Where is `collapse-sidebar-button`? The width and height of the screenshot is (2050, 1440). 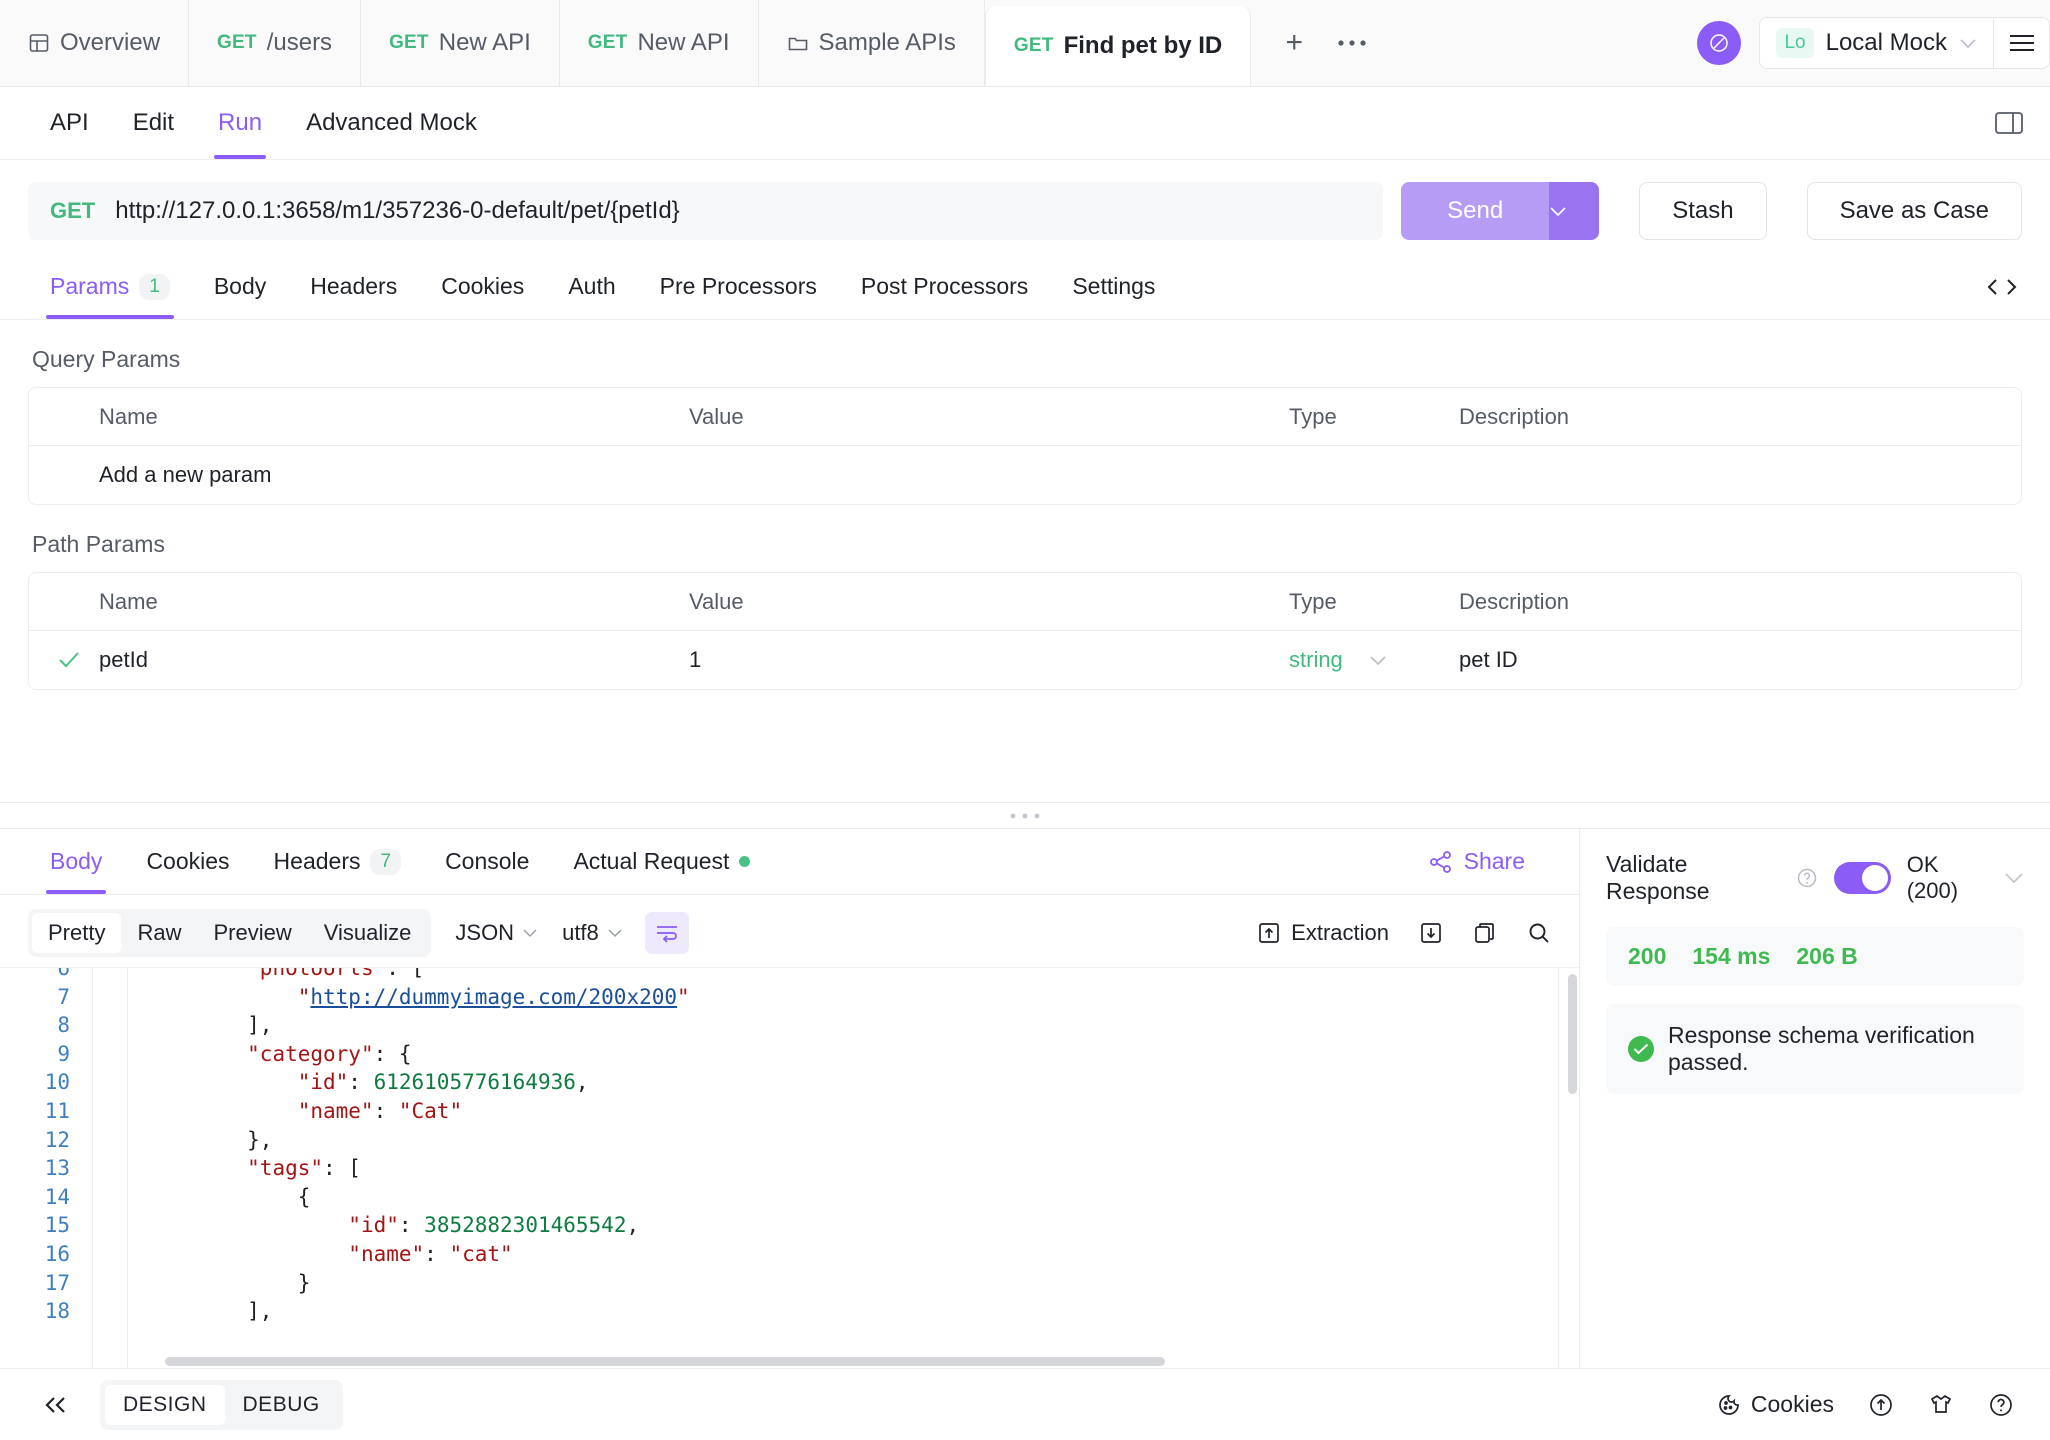
collapse-sidebar-button is located at coordinates (56, 1405).